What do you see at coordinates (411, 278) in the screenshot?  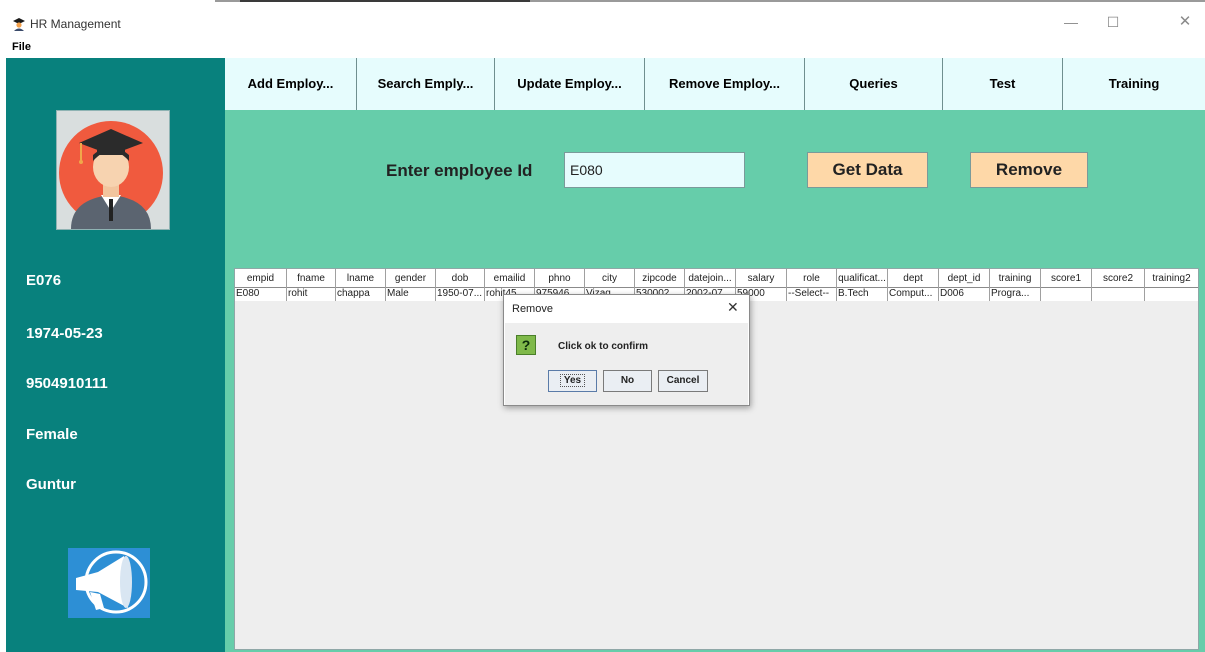 I see `column-header: gender` at bounding box center [411, 278].